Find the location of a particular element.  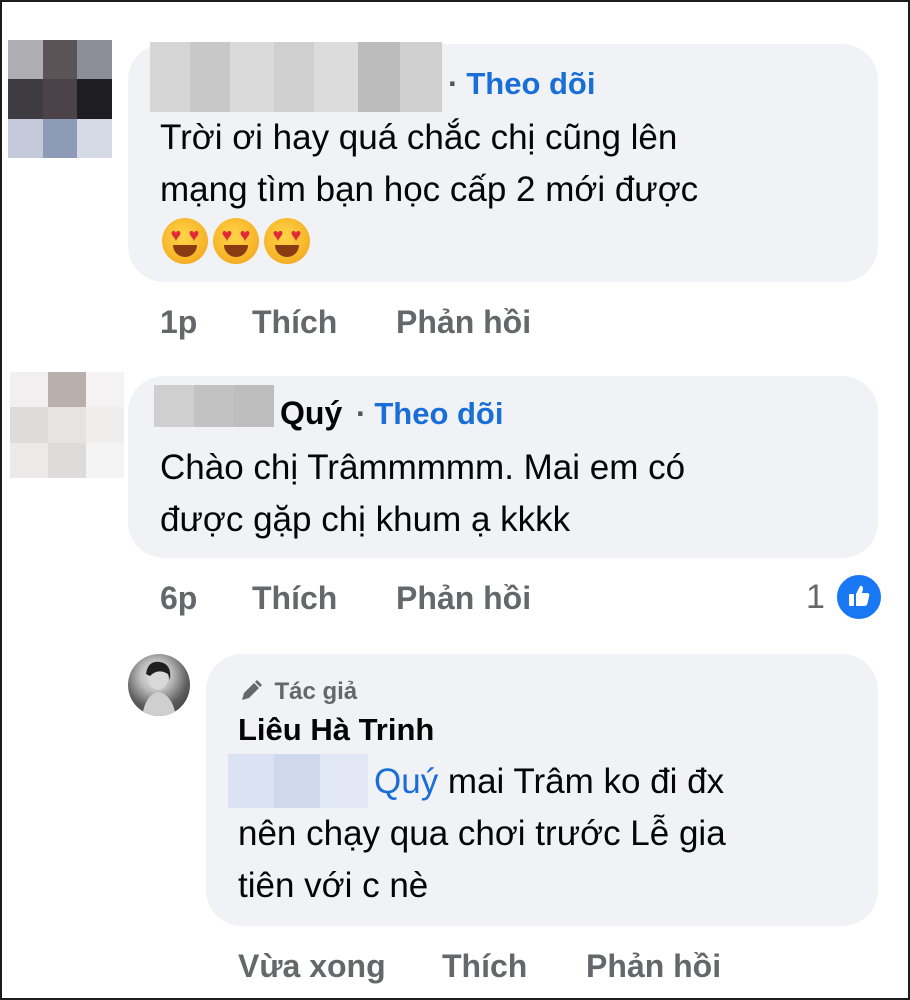

author-badge: Tác giả is located at coordinates (297, 692).